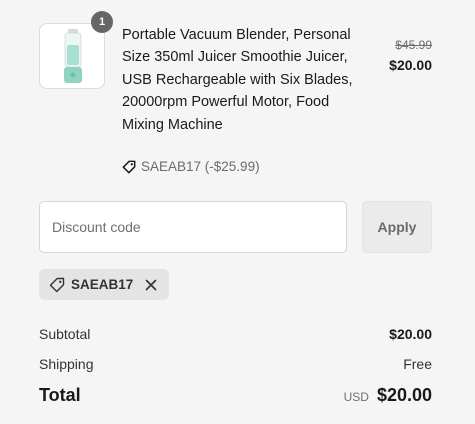 The image size is (475, 424). I want to click on close-icon, so click(151, 284).